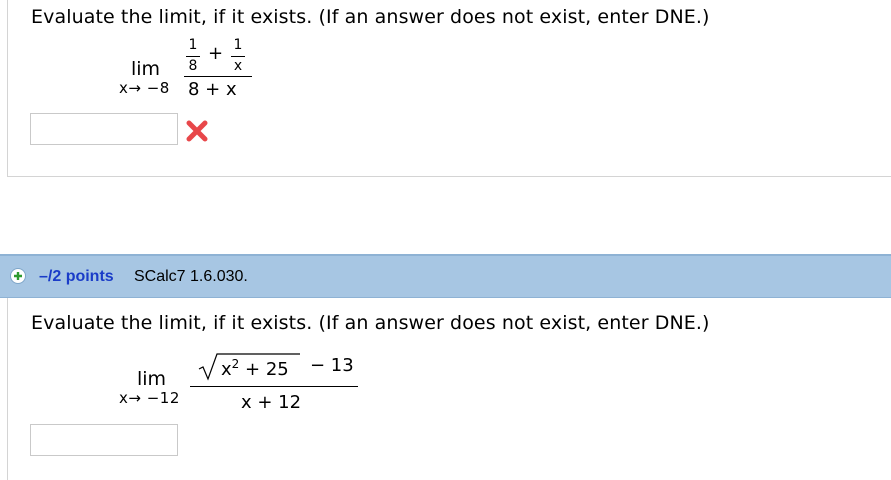 Image resolution: width=891 pixels, height=480 pixels. What do you see at coordinates (18, 276) in the screenshot?
I see `plus-circle-icon` at bounding box center [18, 276].